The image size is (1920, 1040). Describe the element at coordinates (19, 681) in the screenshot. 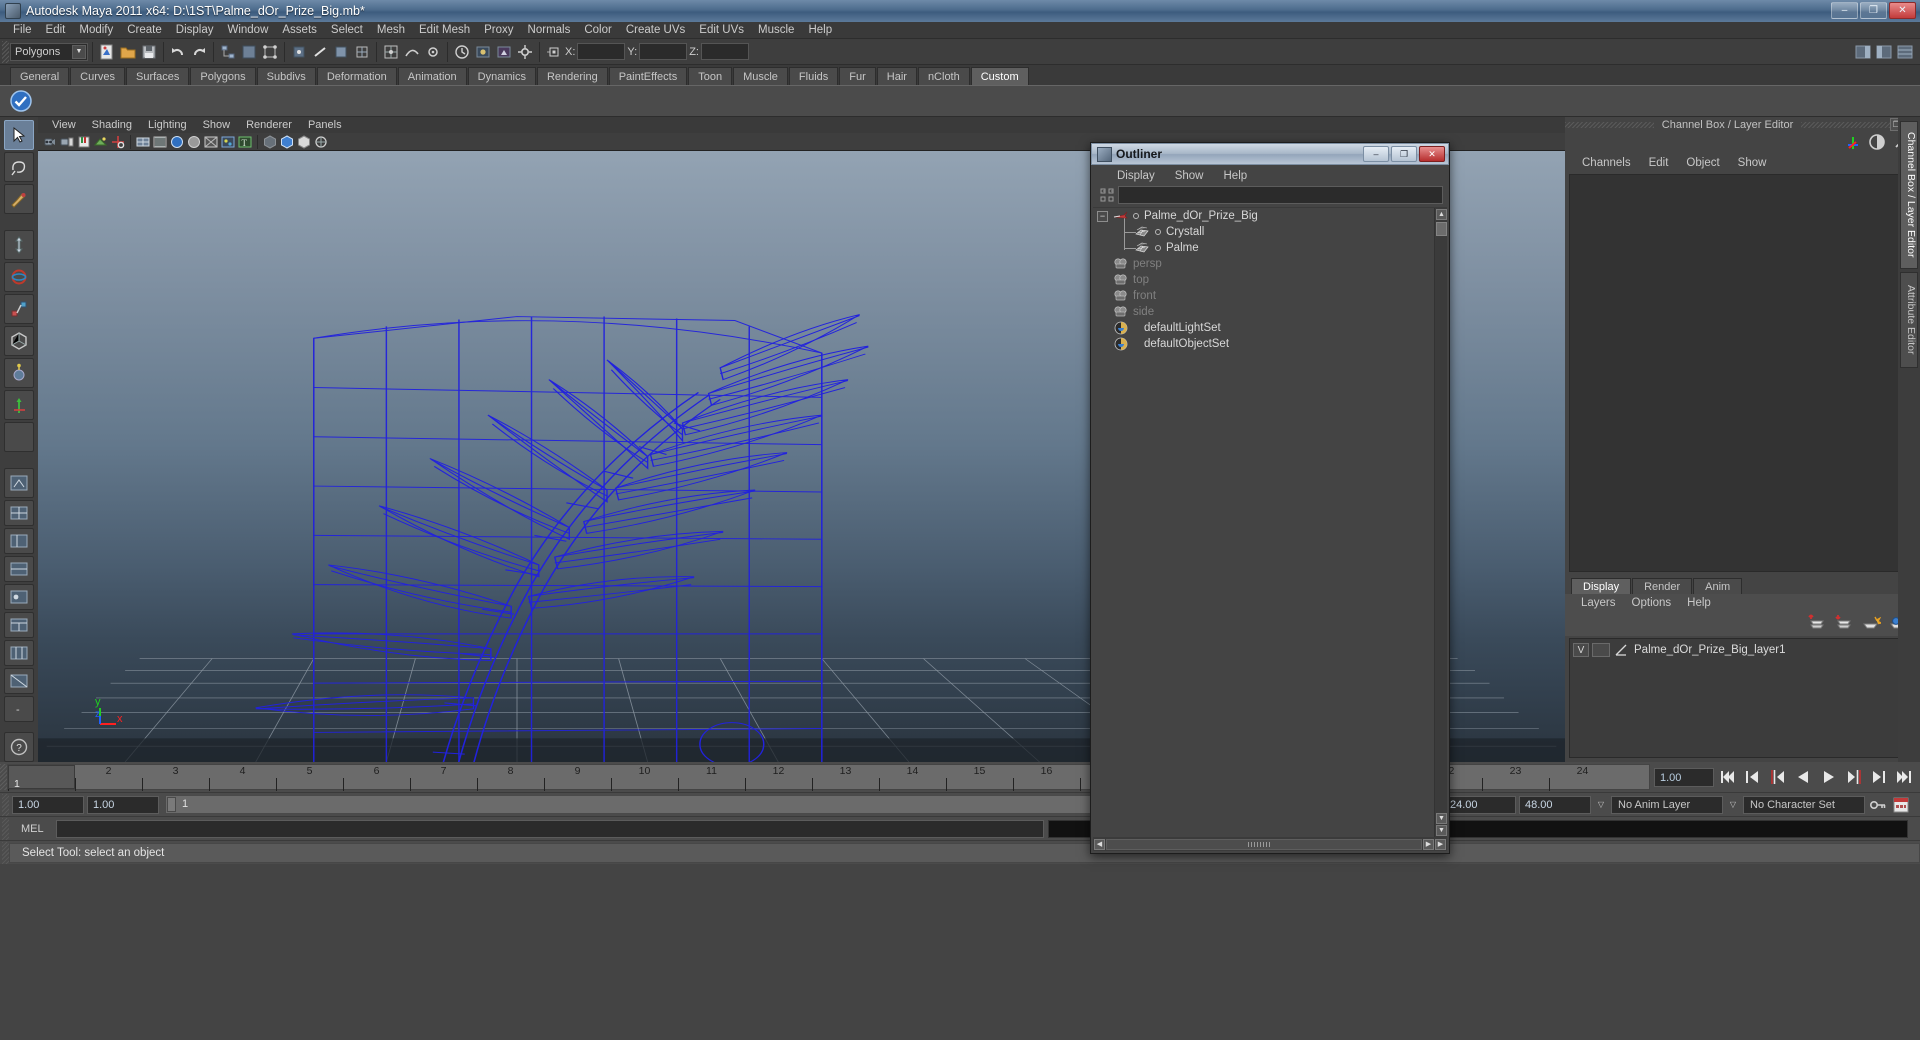

I see `layout-uv-editor` at that location.